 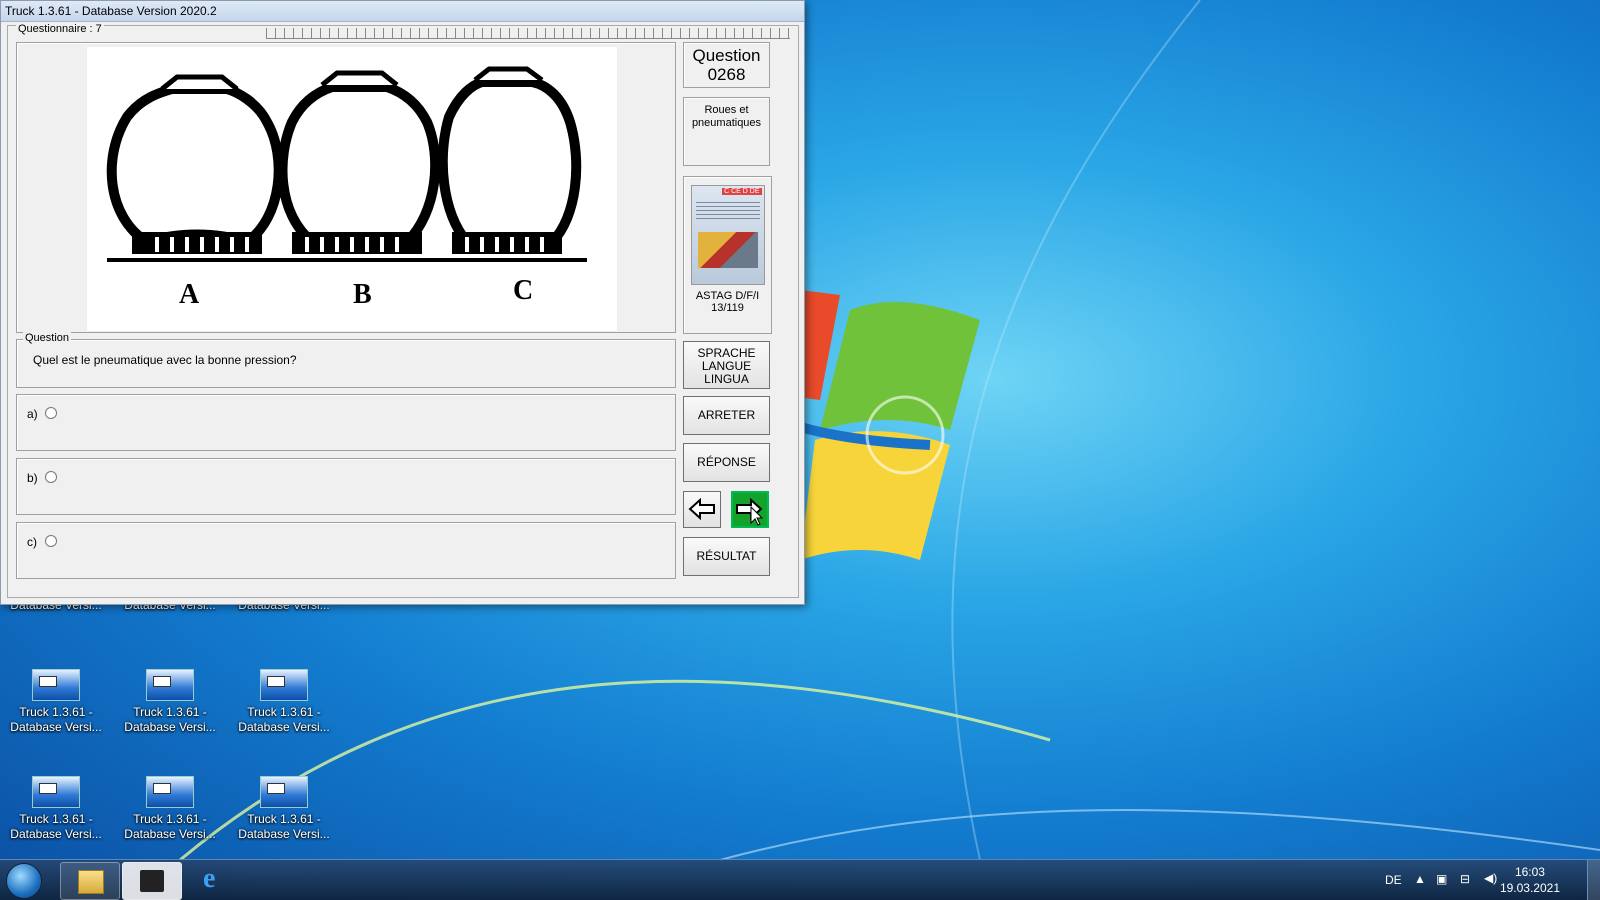 I want to click on taskbar-explorer-button, so click(x=90, y=881).